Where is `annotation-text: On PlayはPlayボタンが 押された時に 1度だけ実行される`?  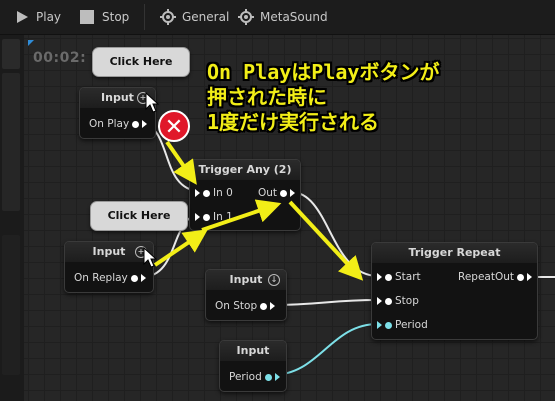
annotation-text: On PlayはPlayボタンが 押された時に 1度だけ実行される is located at coordinates (323, 97).